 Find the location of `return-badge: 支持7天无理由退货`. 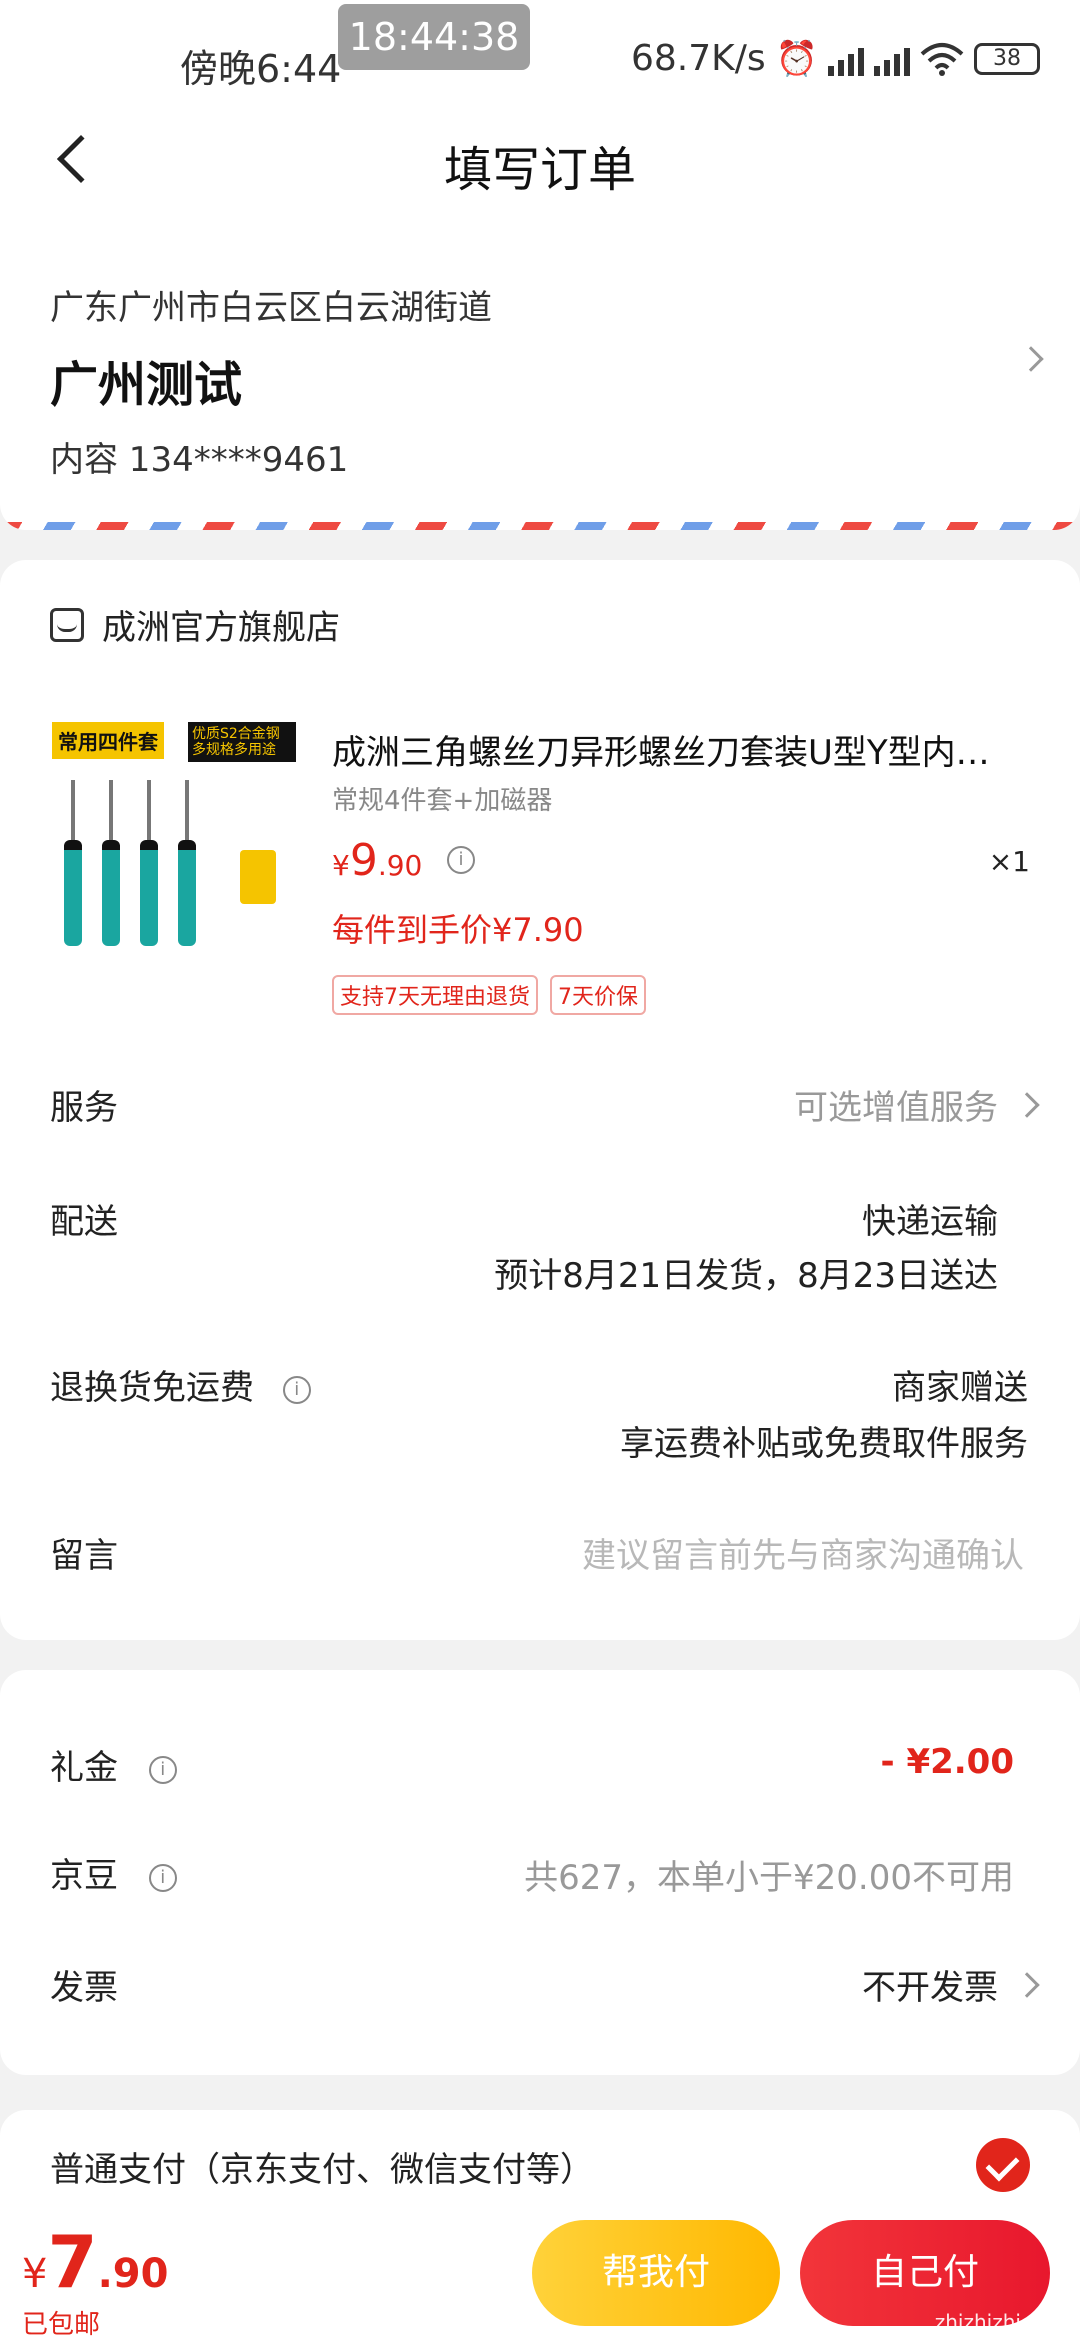

return-badge: 支持7天无理由退货 is located at coordinates (435, 995).